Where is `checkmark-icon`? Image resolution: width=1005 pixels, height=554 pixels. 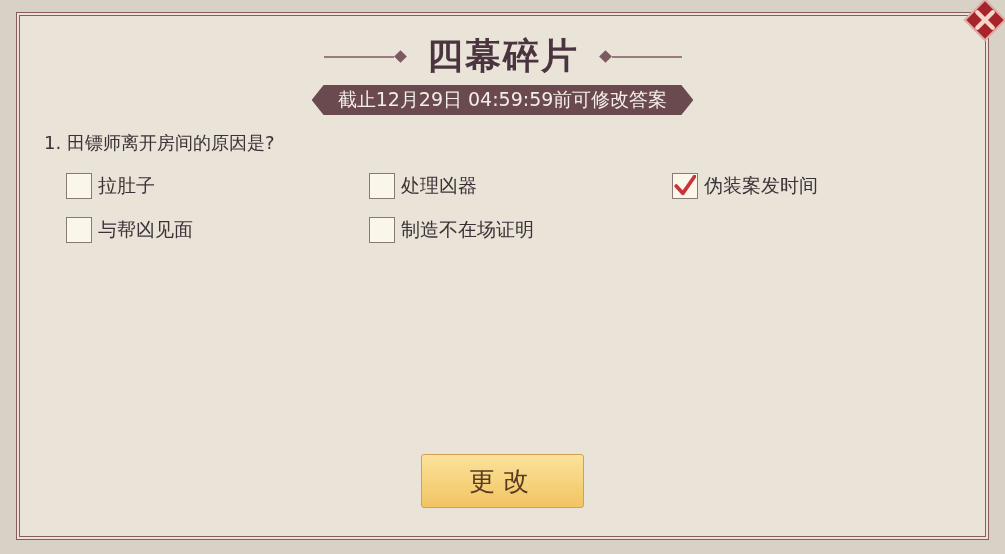
checkmark-icon is located at coordinates (685, 186).